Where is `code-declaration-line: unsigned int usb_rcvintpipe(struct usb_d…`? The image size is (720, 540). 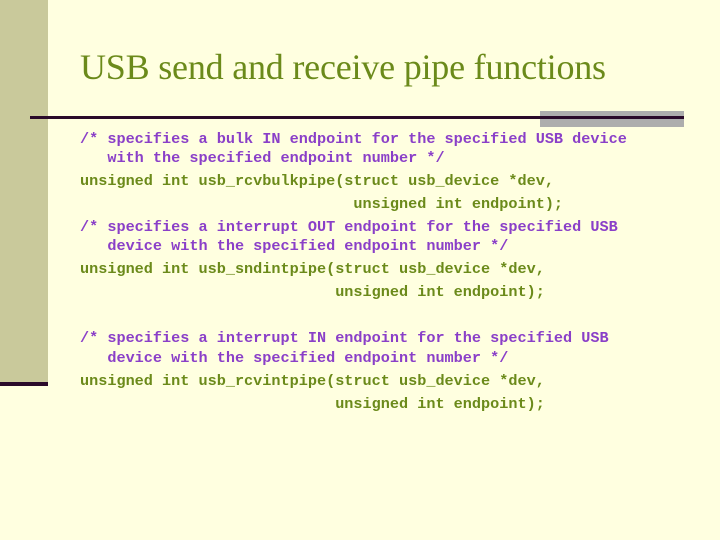 code-declaration-line: unsigned int usb_rcvintpipe(struct usb_d… is located at coordinates (312, 381).